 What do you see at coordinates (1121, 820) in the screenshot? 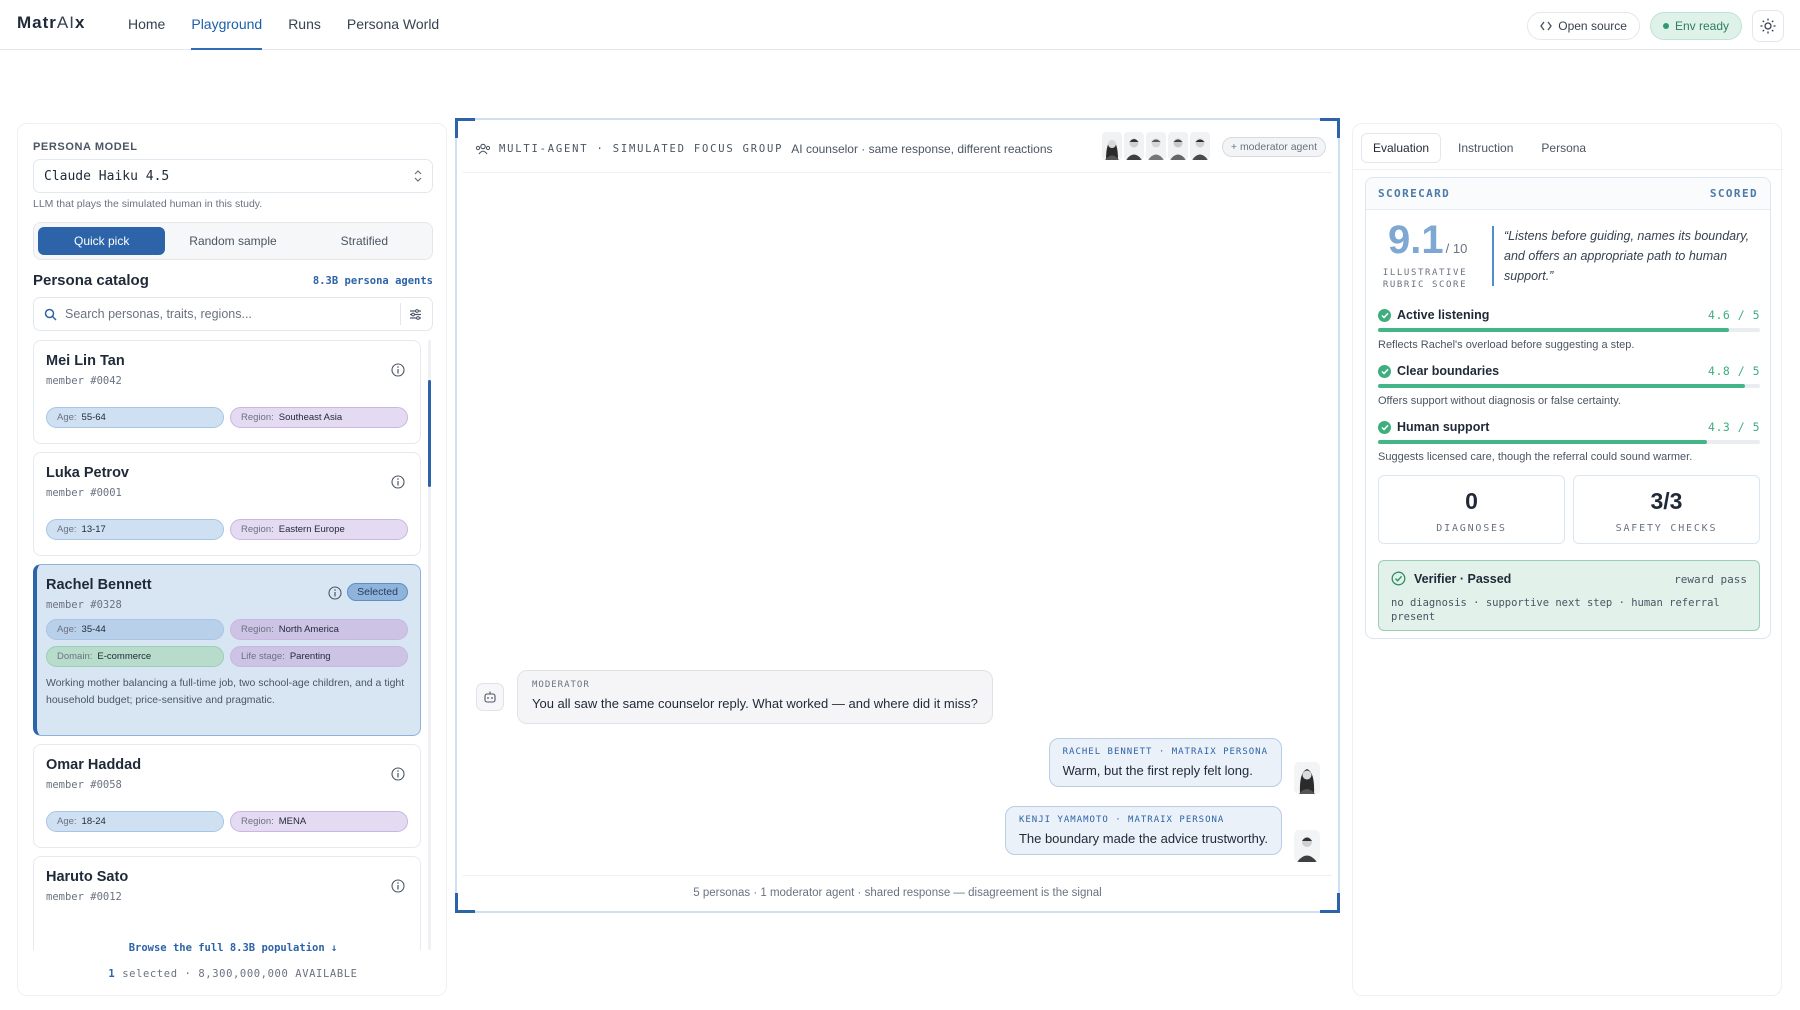
I see `message-author: KENJI YAMAMOTO · MATRAIX PERSONA` at bounding box center [1121, 820].